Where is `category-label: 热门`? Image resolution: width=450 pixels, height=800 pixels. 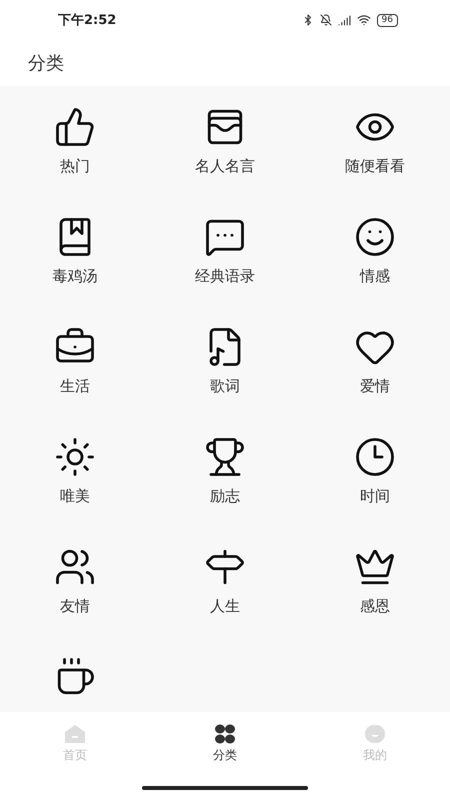 category-label: 热门 is located at coordinates (75, 166).